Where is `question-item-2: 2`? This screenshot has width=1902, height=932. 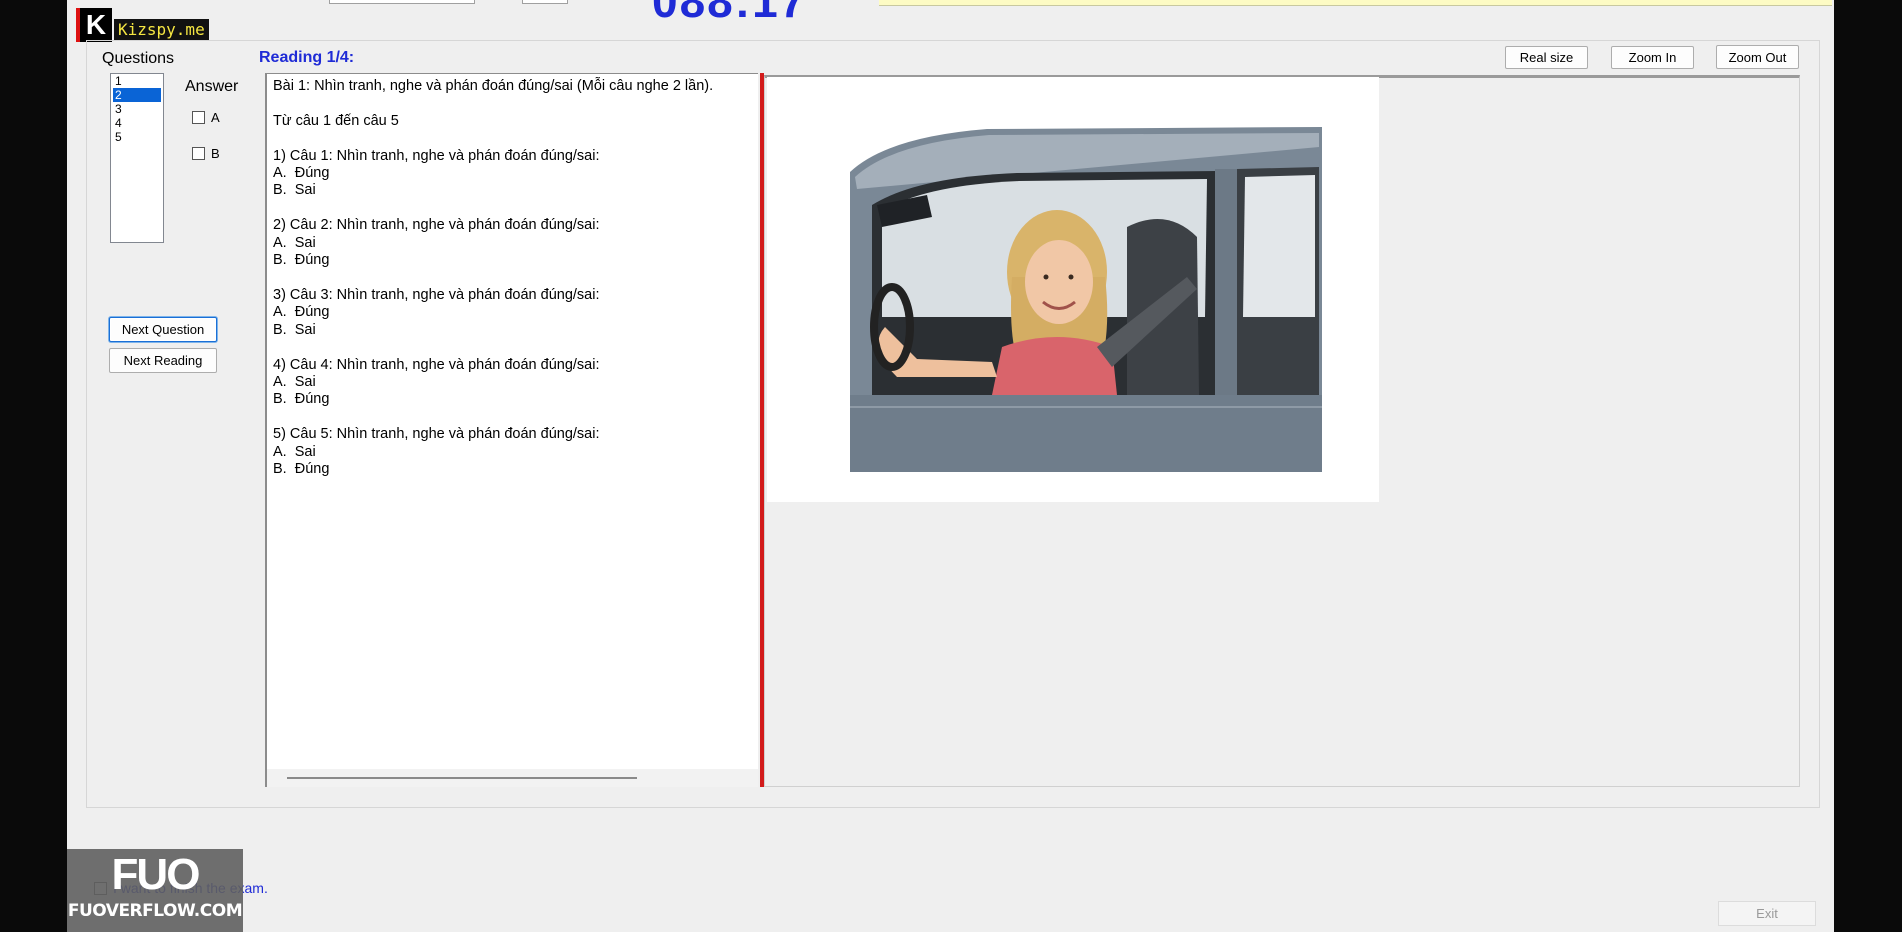 question-item-2: 2 is located at coordinates (137, 95).